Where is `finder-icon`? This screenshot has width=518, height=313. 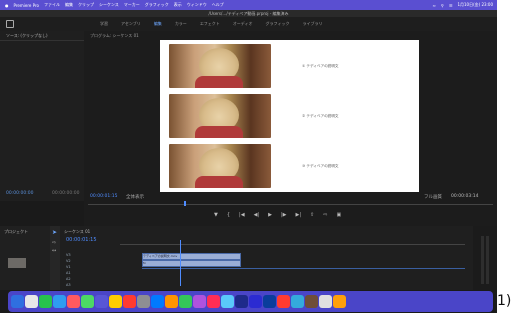
finder-icon is located at coordinates (17, 301).